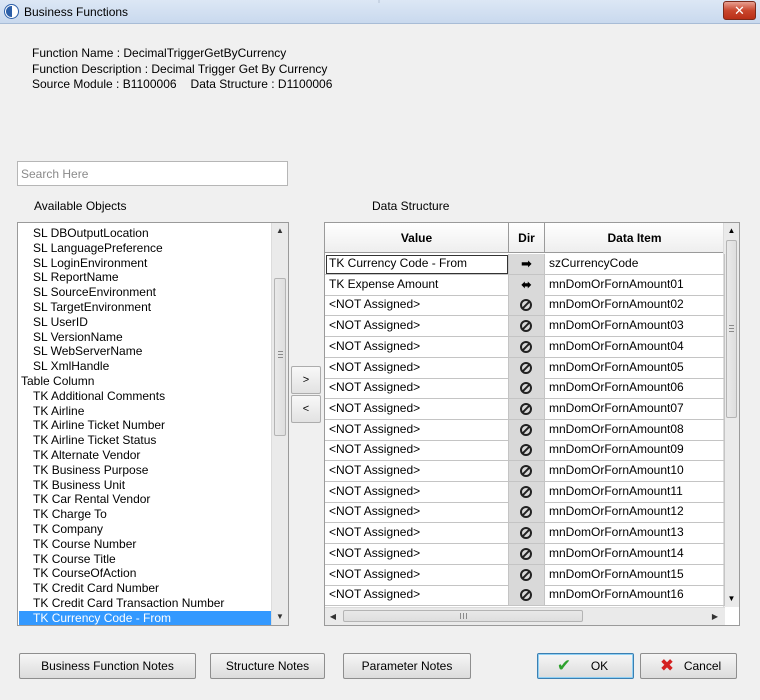 The height and width of the screenshot is (700, 760). I want to click on table-row: <NOT Assigned> mnDomOrFornAmount09, so click(525, 451).